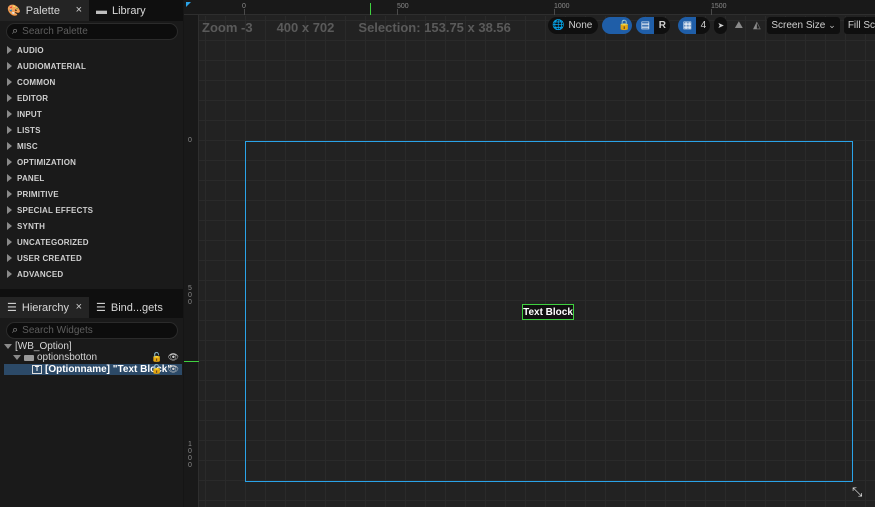 This screenshot has width=875, height=507. I want to click on pointer-mode-button, so click(609, 25).